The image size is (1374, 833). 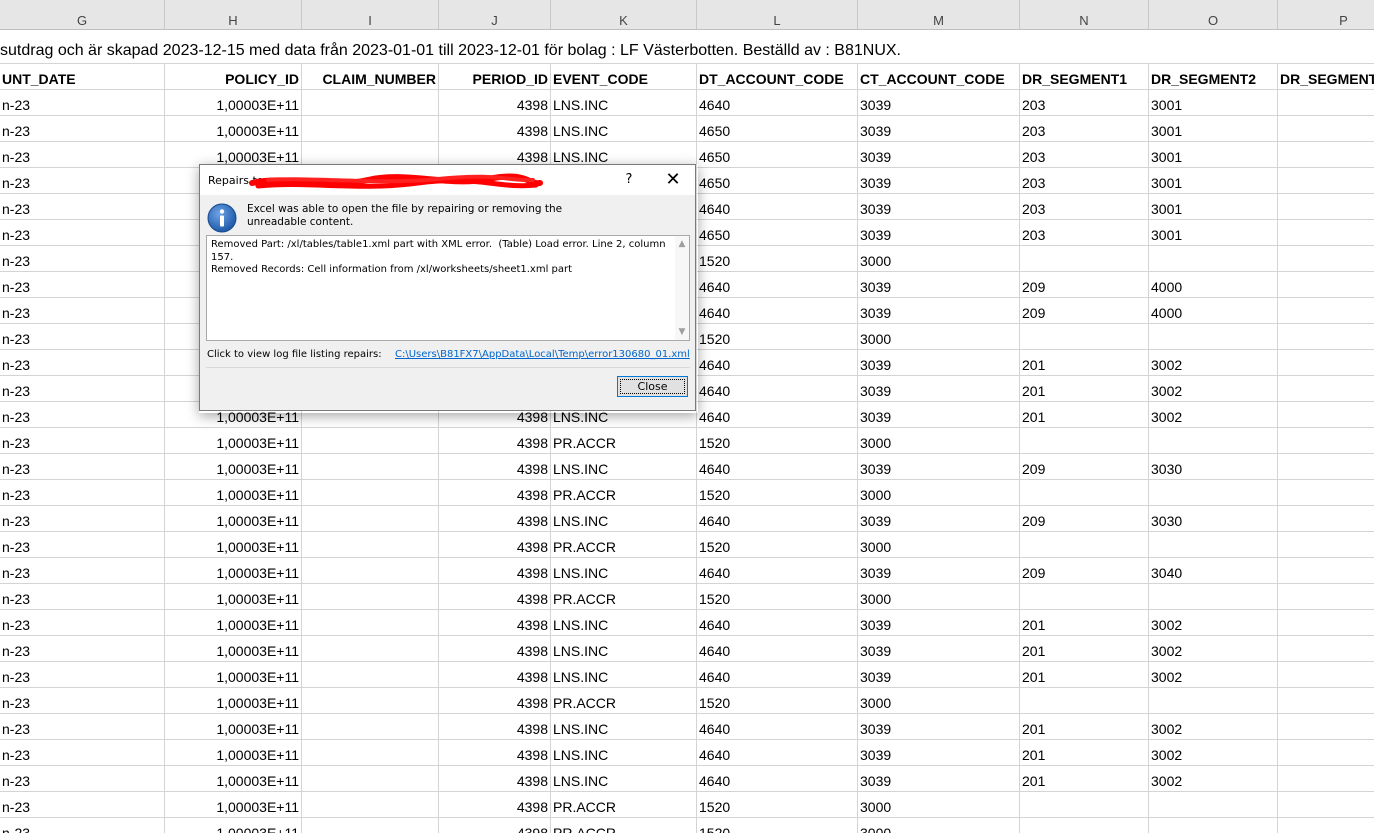 What do you see at coordinates (495, 76) in the screenshot?
I see `header-cell-col-j: PERIOD_ID` at bounding box center [495, 76].